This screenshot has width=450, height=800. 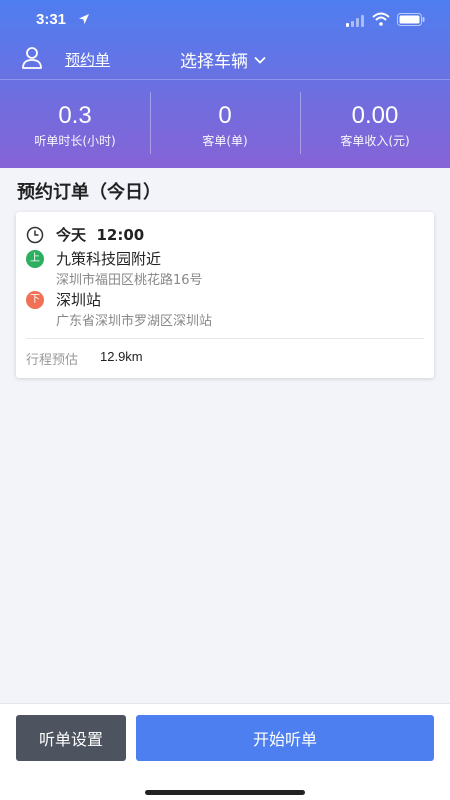 I want to click on stat-label: 客单收入(元), so click(x=375, y=141).